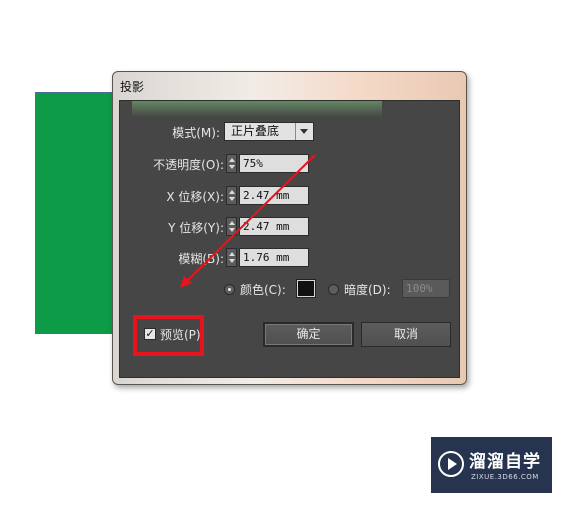  Describe the element at coordinates (75, 213) in the screenshot. I see `green-rectangle-shape` at that location.